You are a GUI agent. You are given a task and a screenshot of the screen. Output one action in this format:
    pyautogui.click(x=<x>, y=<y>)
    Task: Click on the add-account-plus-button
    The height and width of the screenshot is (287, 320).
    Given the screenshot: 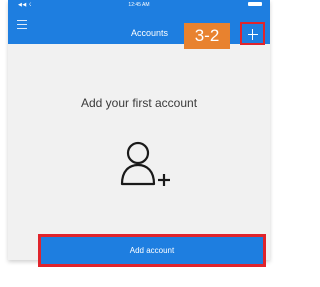 What is the action you would take?
    pyautogui.click(x=252, y=33)
    